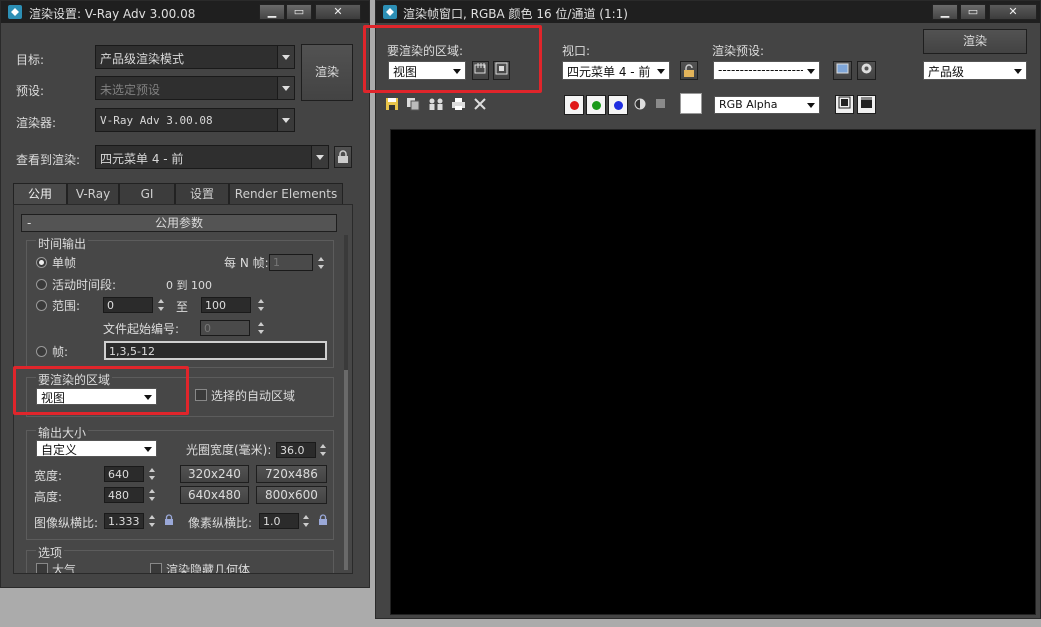 The width and height of the screenshot is (1041, 627). What do you see at coordinates (169, 521) in the screenshot?
I see `image-aspect-lock-icon` at bounding box center [169, 521].